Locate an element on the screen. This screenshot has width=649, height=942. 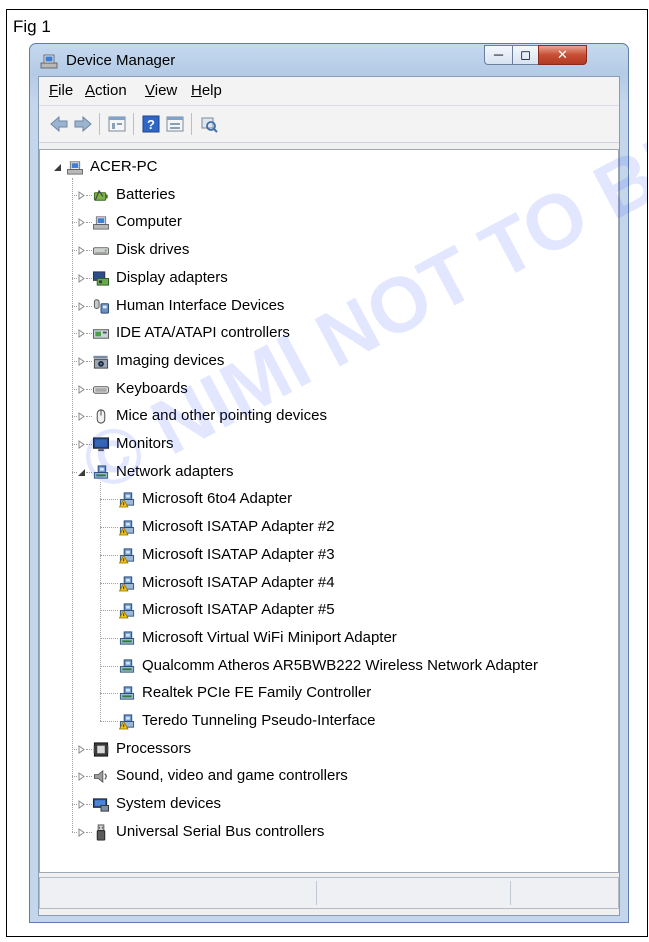
device-manager-icon is located at coordinates (49, 61).